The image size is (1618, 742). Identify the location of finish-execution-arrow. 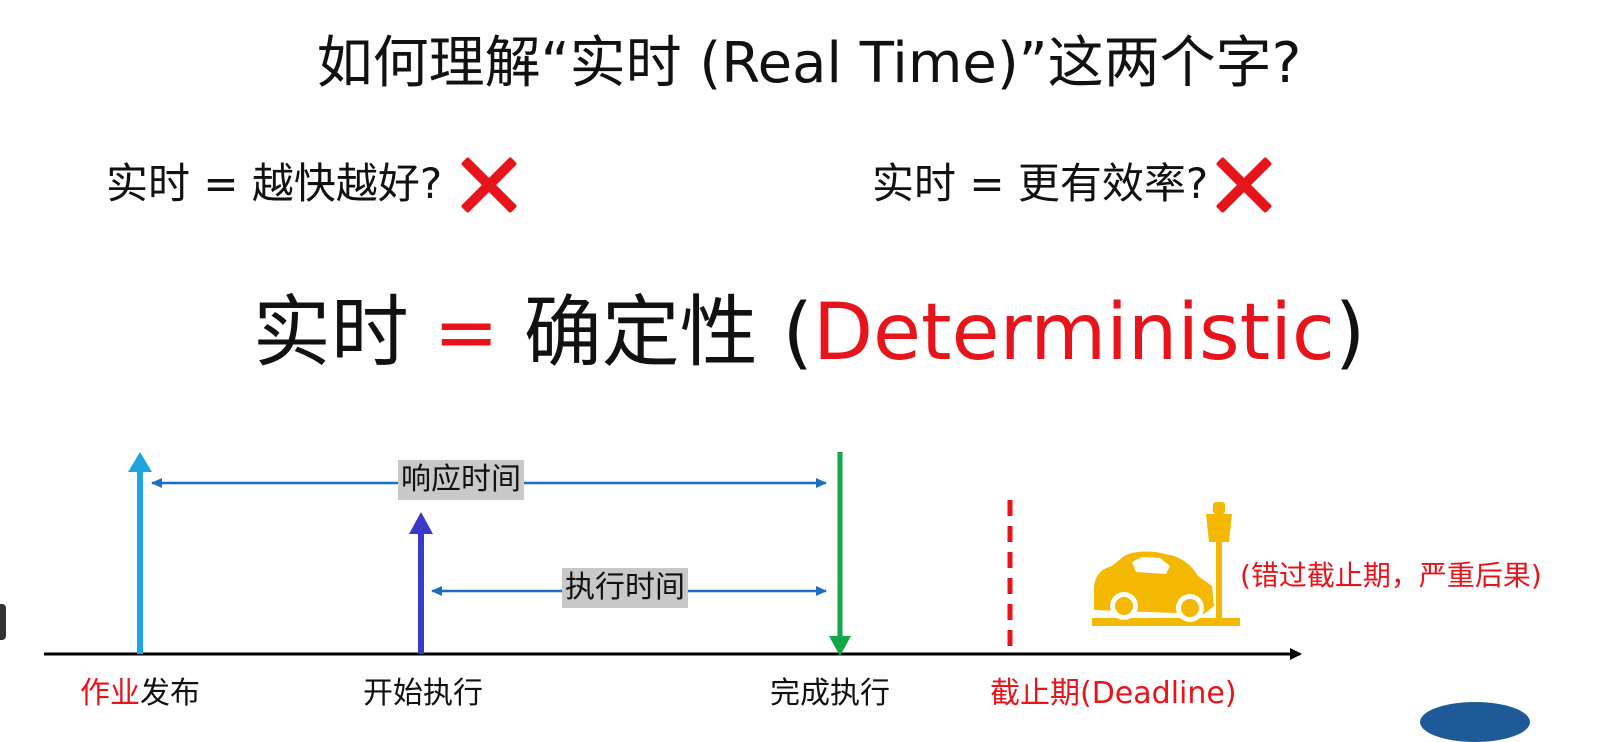
(840, 554).